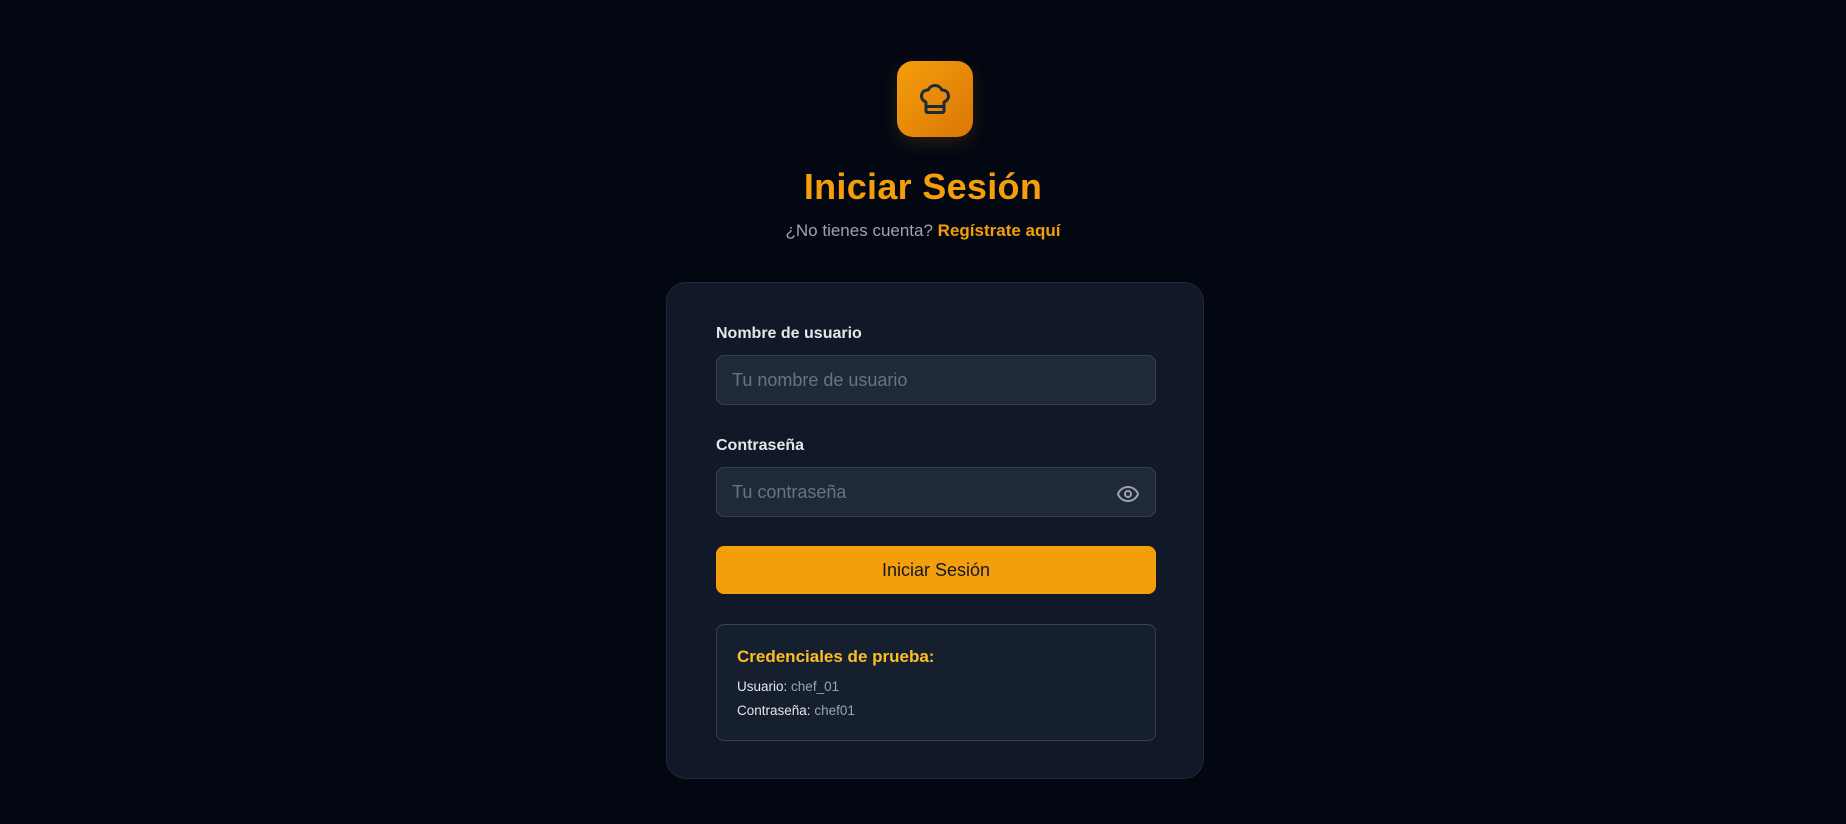 Image resolution: width=1846 pixels, height=824 pixels. I want to click on test-credentials-title: Credenciales de prueba:, so click(836, 656).